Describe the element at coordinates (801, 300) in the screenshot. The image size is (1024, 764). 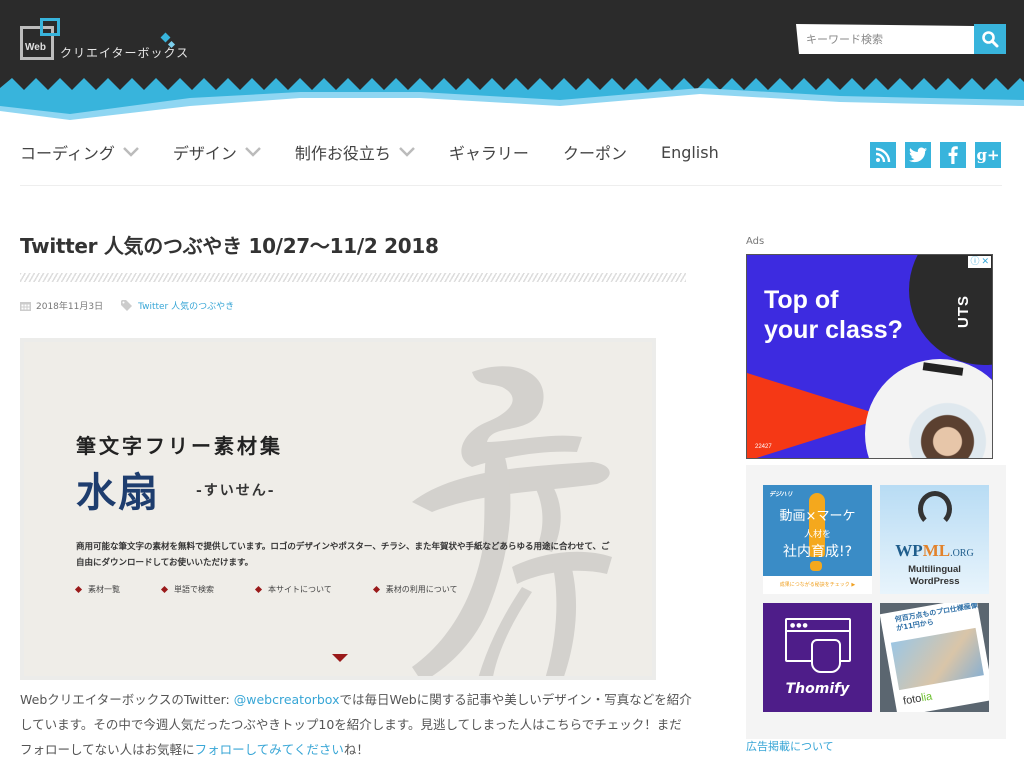
I see `ad-headline-line: Top of` at that location.